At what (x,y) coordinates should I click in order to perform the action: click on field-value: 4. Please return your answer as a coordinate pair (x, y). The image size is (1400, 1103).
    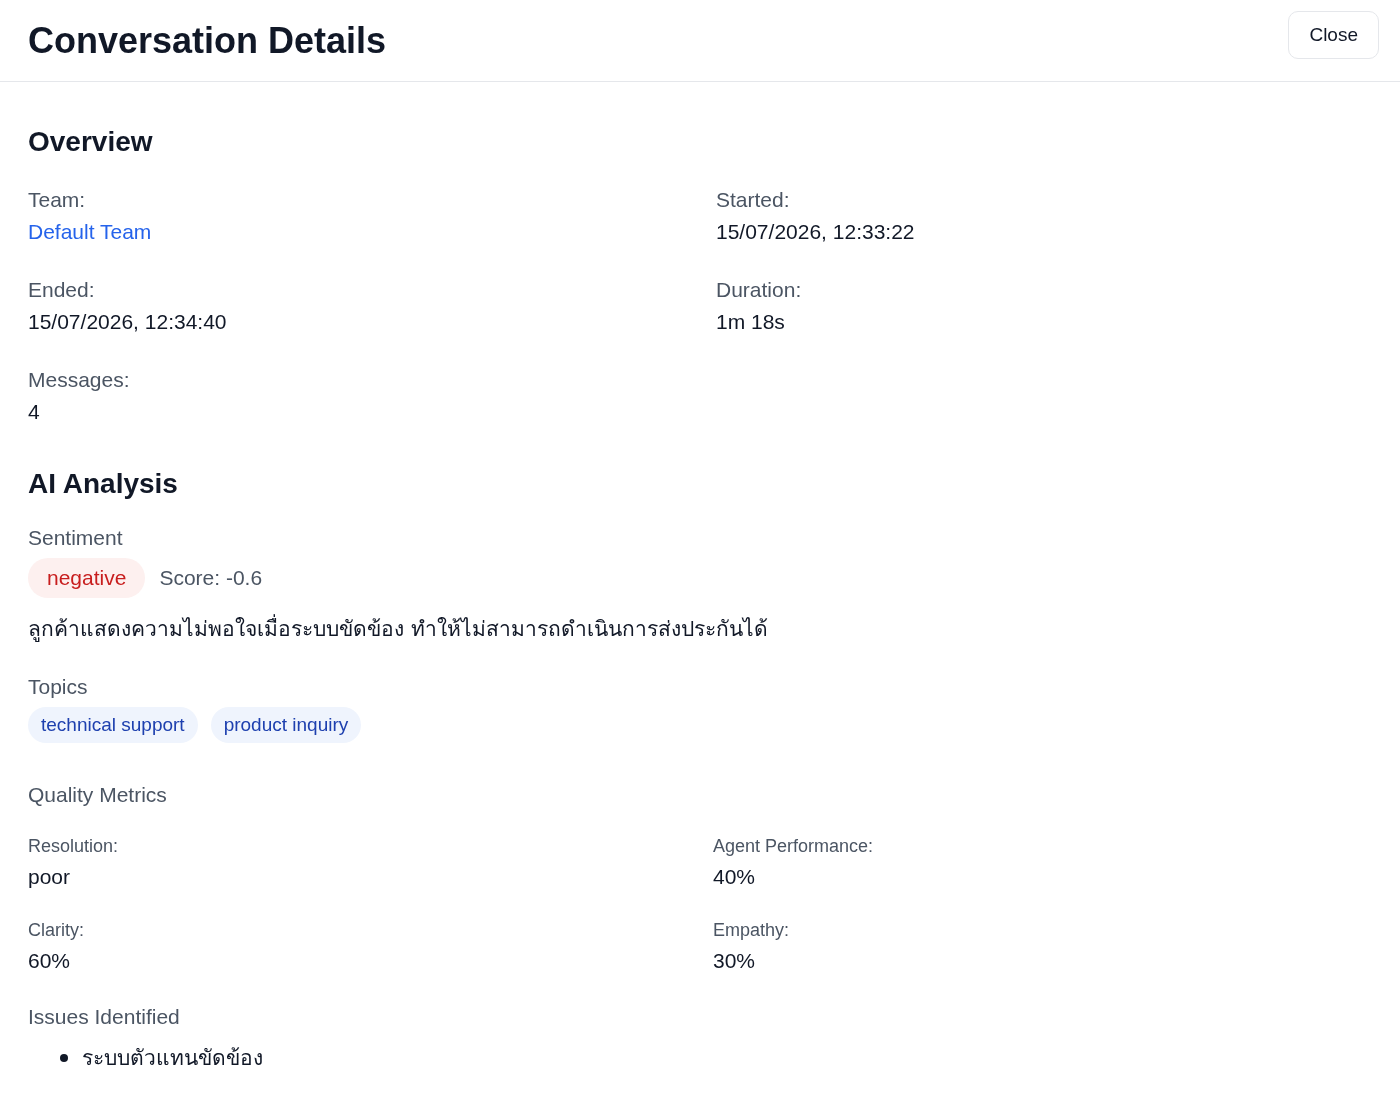
    Looking at the image, I should click on (34, 412).